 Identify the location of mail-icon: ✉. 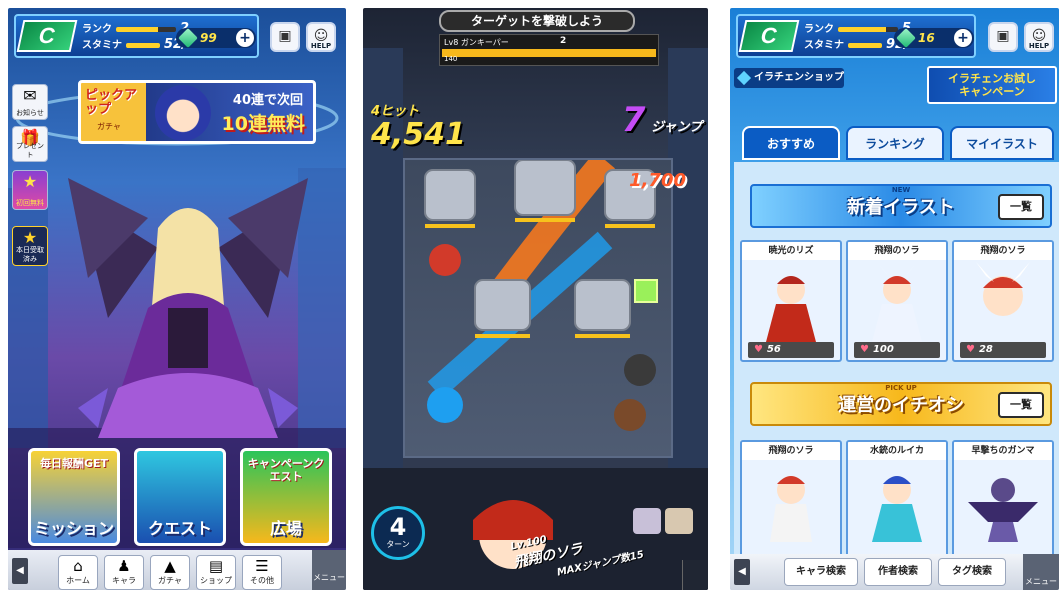
(30, 95).